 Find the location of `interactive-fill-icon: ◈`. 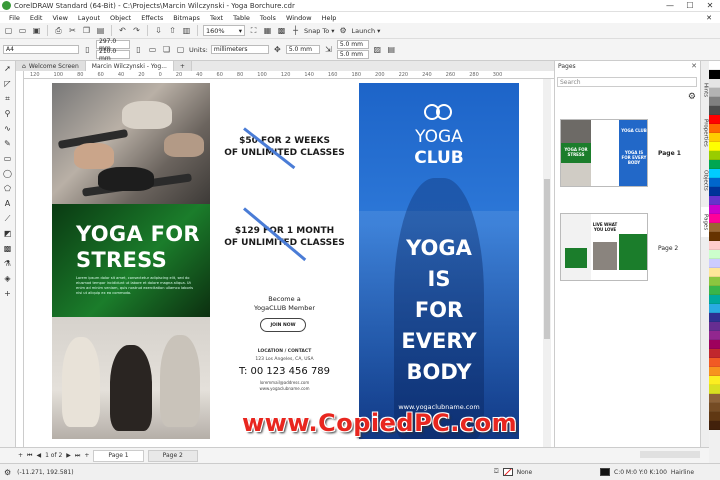

interactive-fill-icon: ◈ is located at coordinates (8, 278).